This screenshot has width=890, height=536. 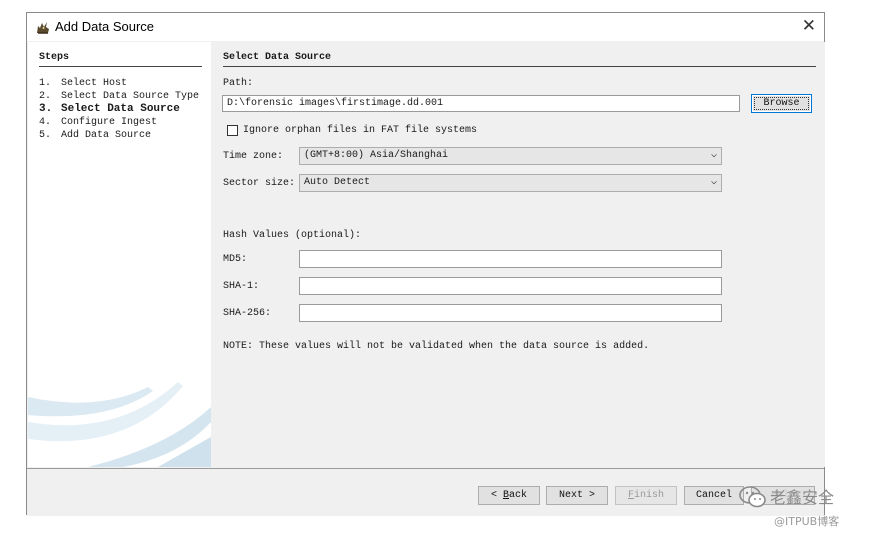 I want to click on title-bar: Add Data Source ✕, so click(x=425, y=27).